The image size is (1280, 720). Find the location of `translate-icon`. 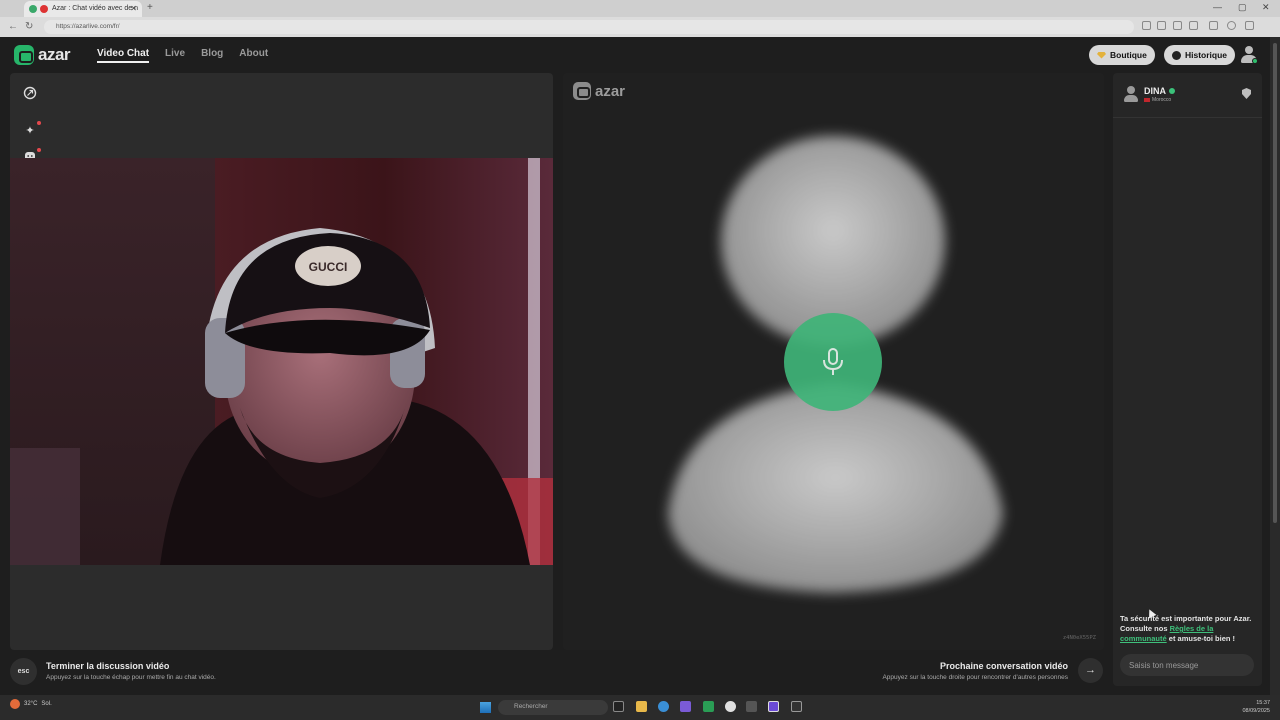

translate-icon is located at coordinates (1177, 25).